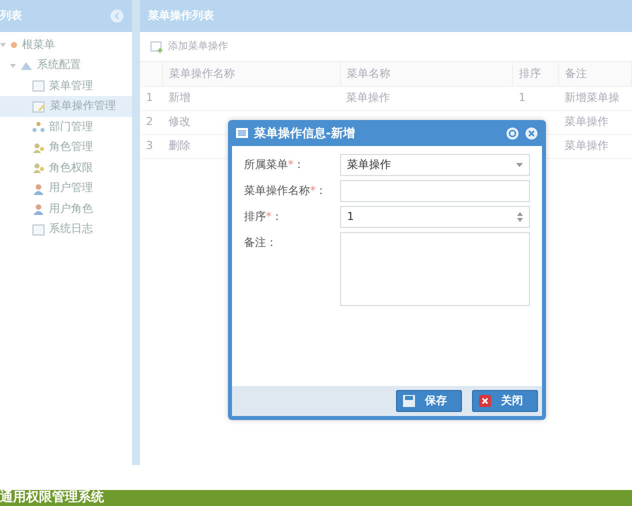 This screenshot has width=632, height=506. What do you see at coordinates (519, 165) in the screenshot?
I see `dropdown-arrow-icon` at bounding box center [519, 165].